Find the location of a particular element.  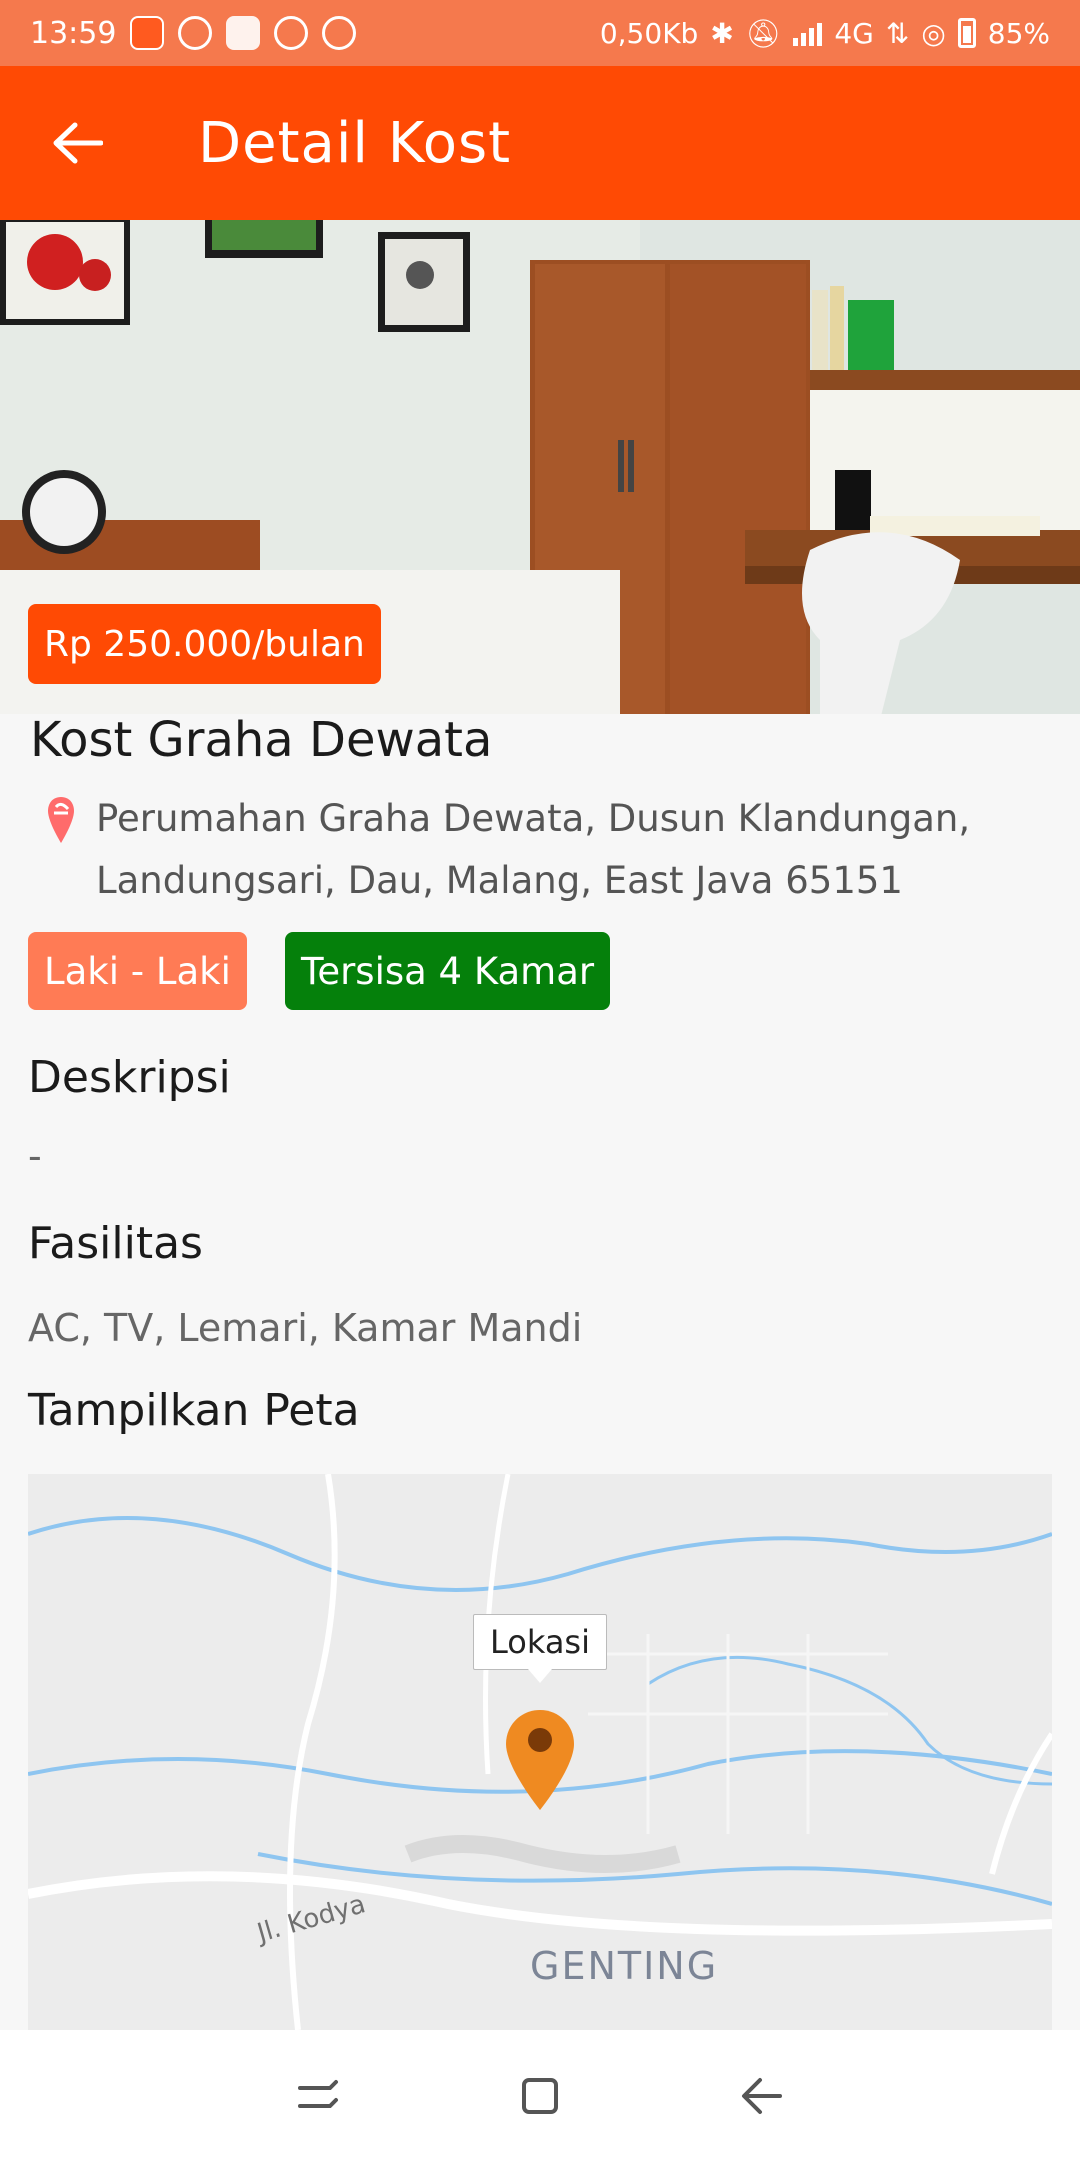

description-heading: Deskripsi is located at coordinates (129, 1077).